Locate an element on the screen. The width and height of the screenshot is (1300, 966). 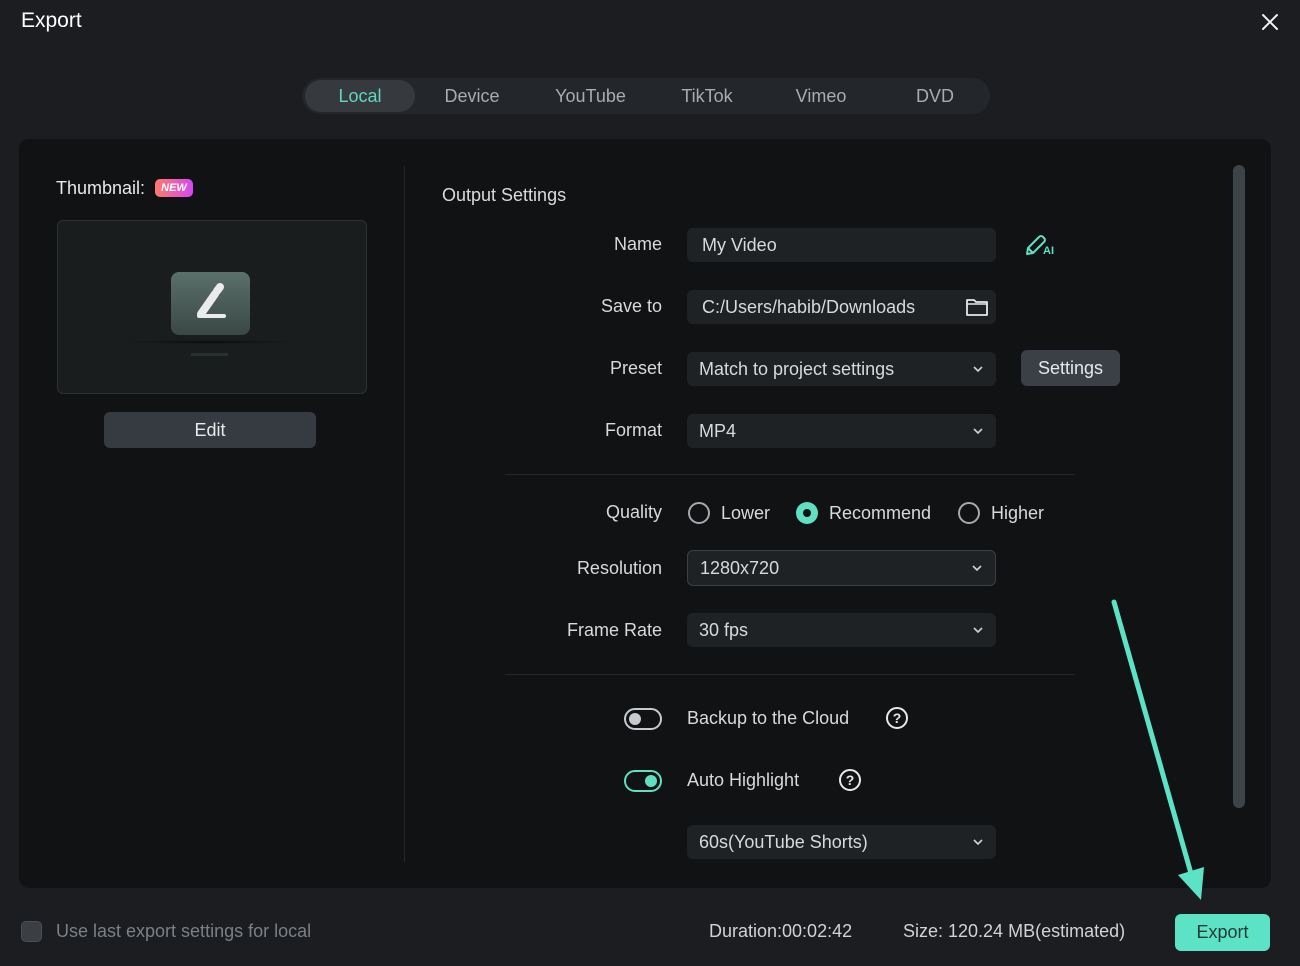
quality-recommend-label: Recommend is located at coordinates (880, 513).